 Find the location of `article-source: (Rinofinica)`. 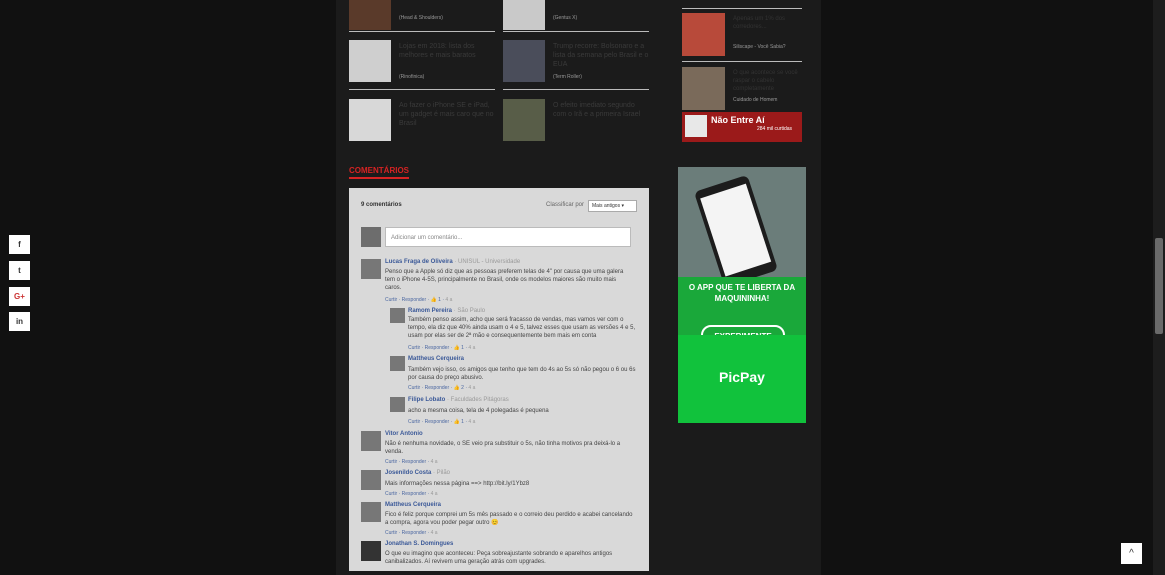

article-source: (Rinofinica) is located at coordinates (412, 77).